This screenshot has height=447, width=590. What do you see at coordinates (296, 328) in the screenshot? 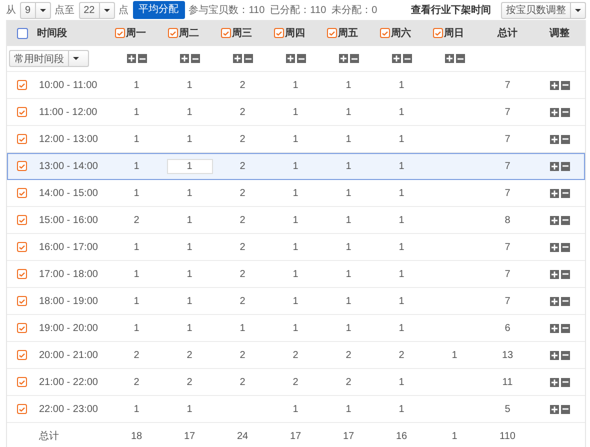
I see `table-row: 19:00 - 20:00 1 1 1 1 1 1 6` at bounding box center [296, 328].